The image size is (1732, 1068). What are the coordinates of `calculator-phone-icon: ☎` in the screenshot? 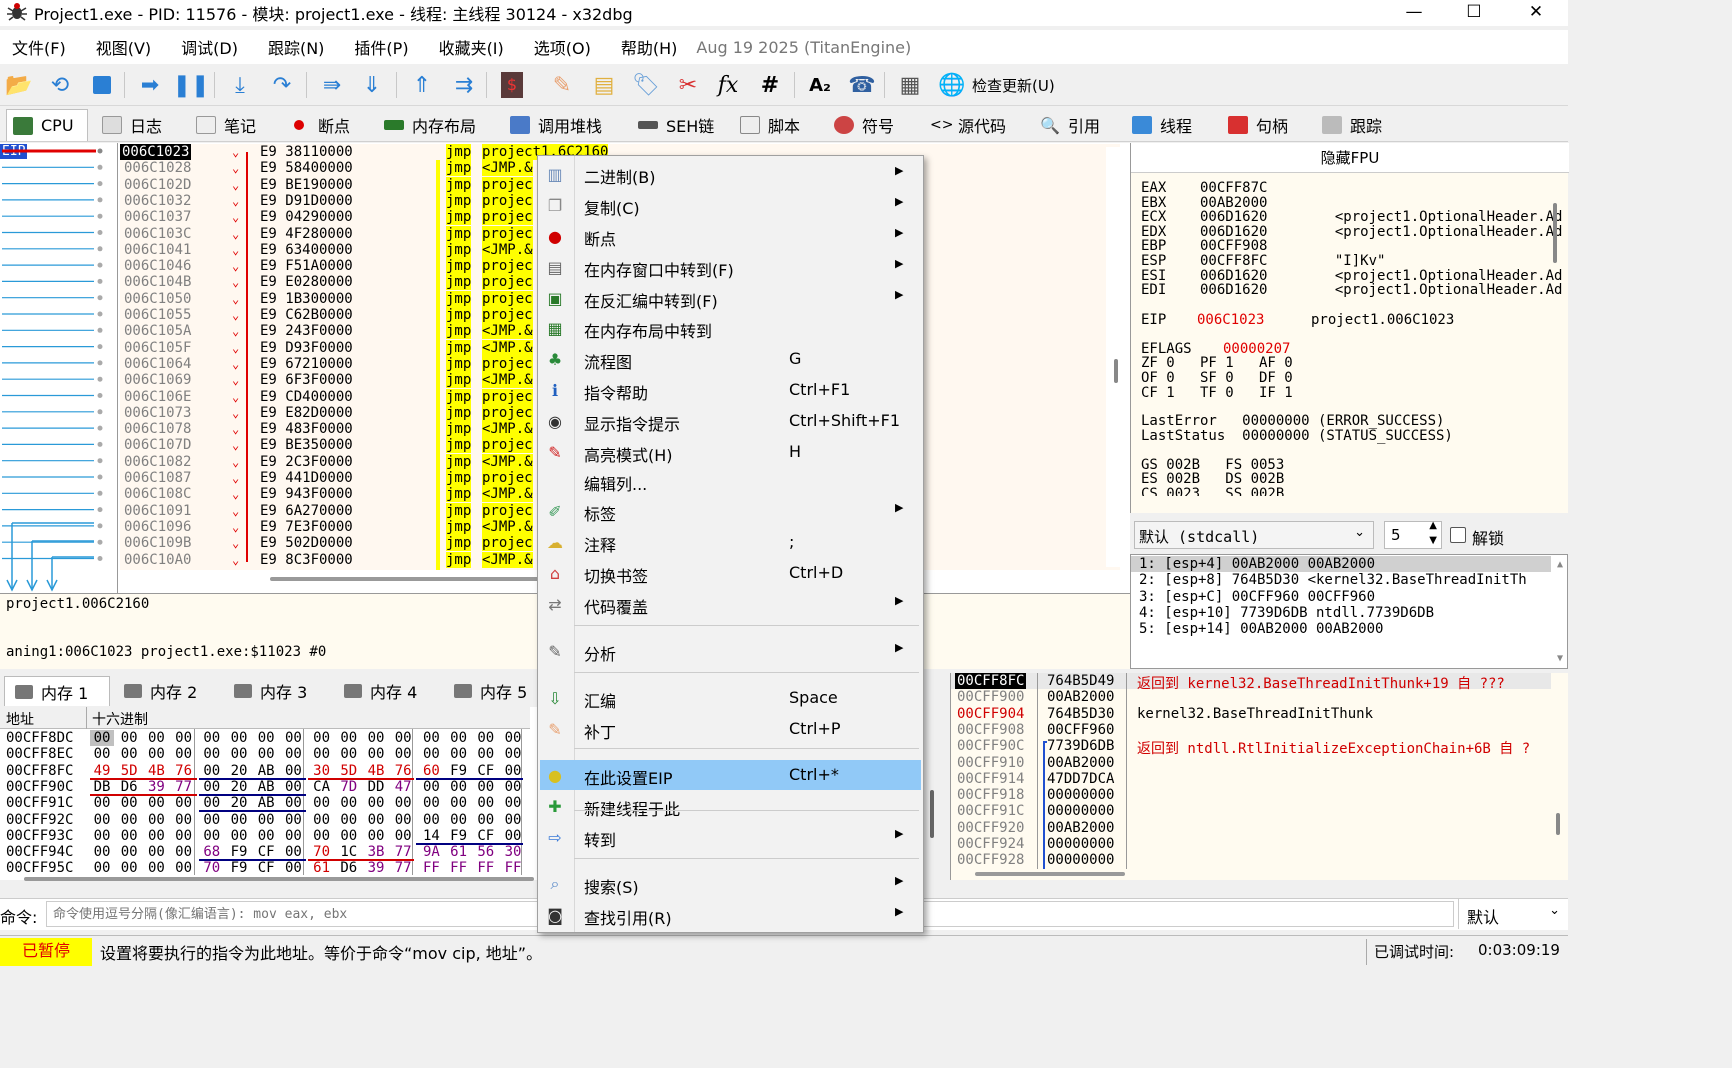 It's located at (862, 85).